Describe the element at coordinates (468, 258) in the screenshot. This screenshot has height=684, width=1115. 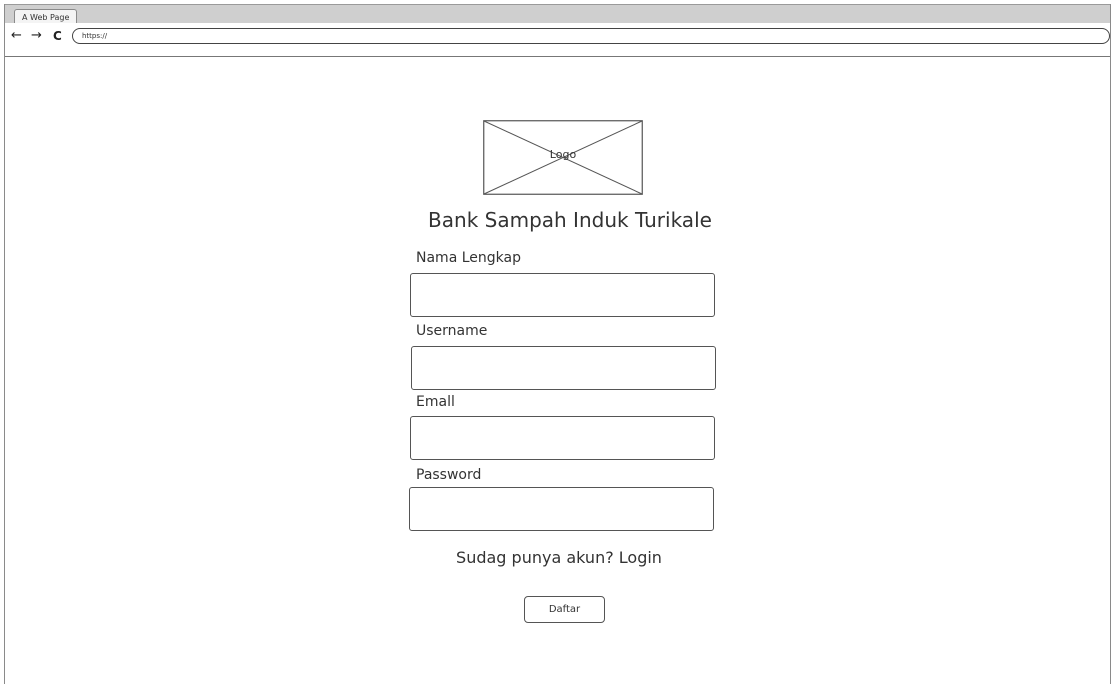
I see `nama-lengkap-label: Nama Lengkap` at that location.